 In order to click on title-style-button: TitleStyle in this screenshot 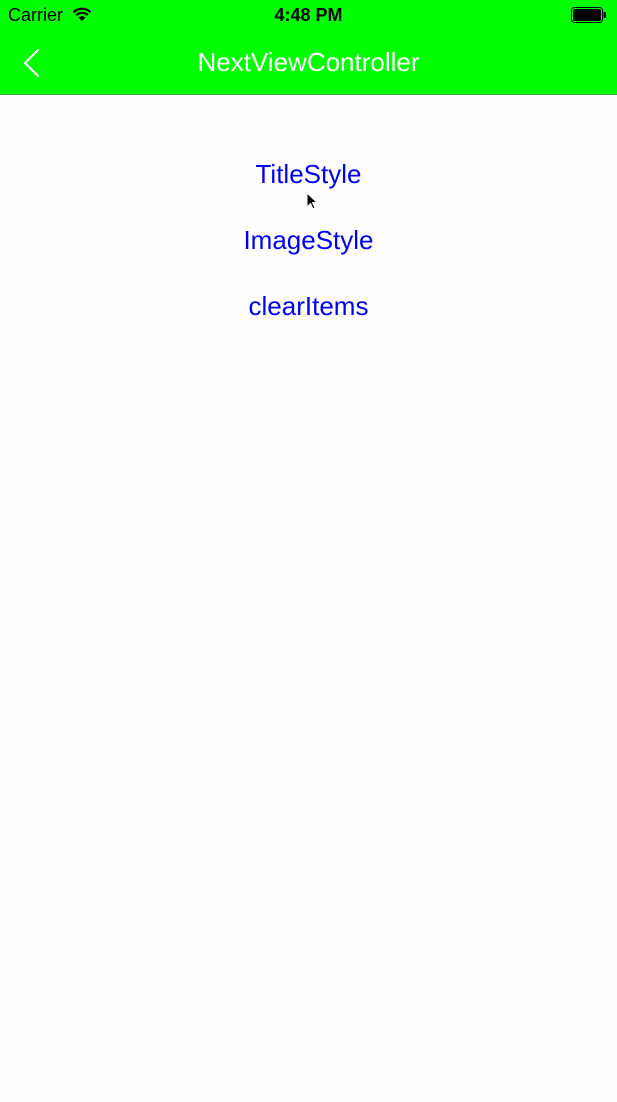, I will do `click(308, 174)`.